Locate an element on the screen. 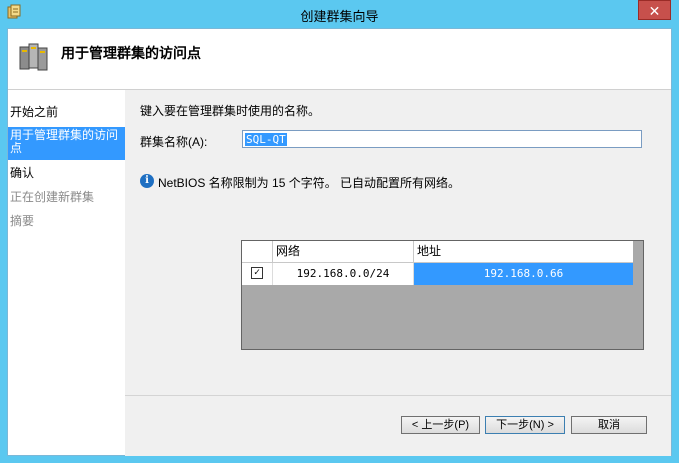 Image resolution: width=679 pixels, height=463 pixels. table-header: 网络 地址 is located at coordinates (437, 252).